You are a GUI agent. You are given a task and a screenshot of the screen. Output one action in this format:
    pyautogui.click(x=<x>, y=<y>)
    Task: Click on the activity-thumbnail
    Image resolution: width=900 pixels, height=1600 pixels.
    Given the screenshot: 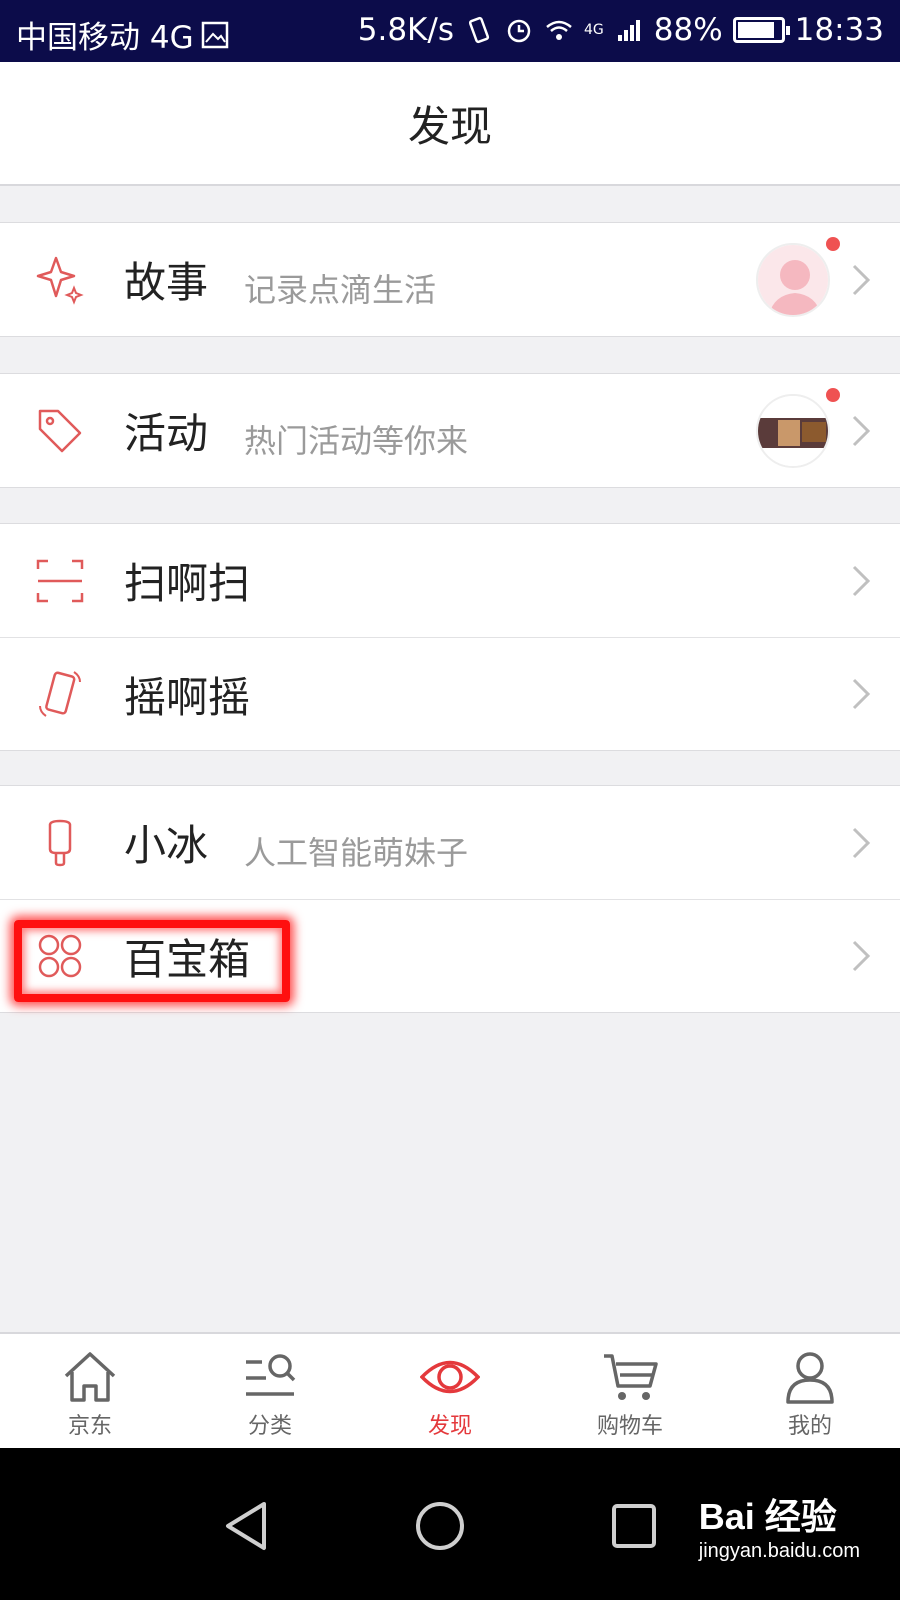 What is the action you would take?
    pyautogui.click(x=793, y=430)
    